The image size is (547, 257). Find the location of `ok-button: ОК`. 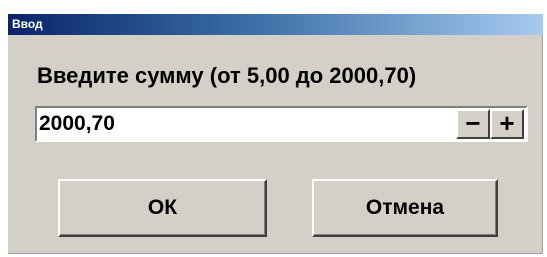

ok-button: ОК is located at coordinates (162, 208).